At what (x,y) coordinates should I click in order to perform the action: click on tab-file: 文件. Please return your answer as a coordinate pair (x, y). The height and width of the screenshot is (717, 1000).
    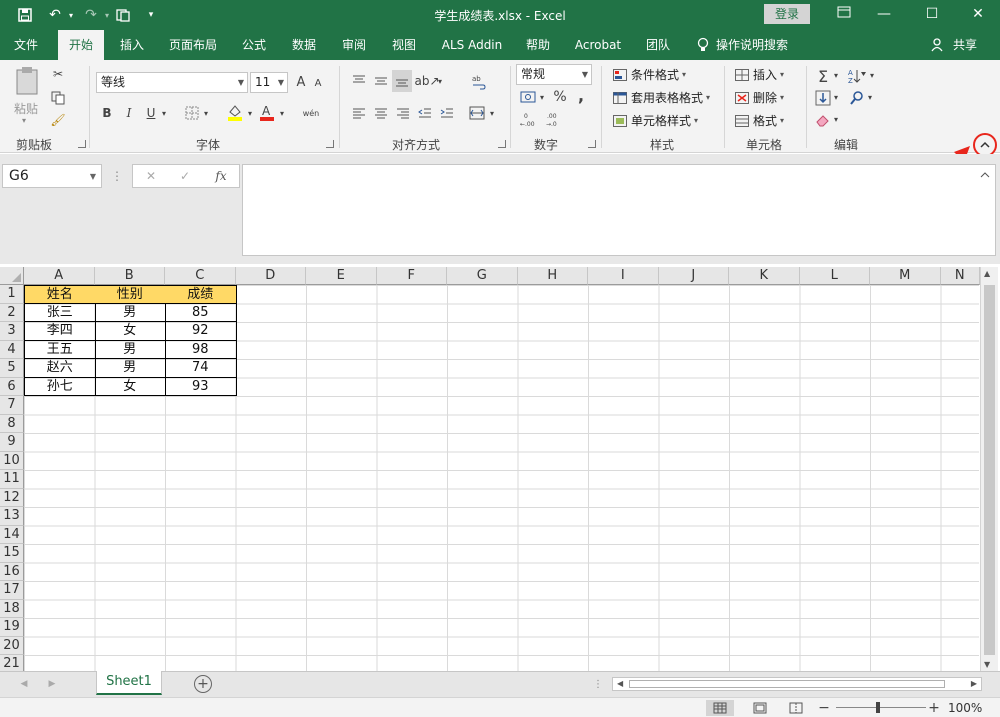
    Looking at the image, I should click on (26, 45).